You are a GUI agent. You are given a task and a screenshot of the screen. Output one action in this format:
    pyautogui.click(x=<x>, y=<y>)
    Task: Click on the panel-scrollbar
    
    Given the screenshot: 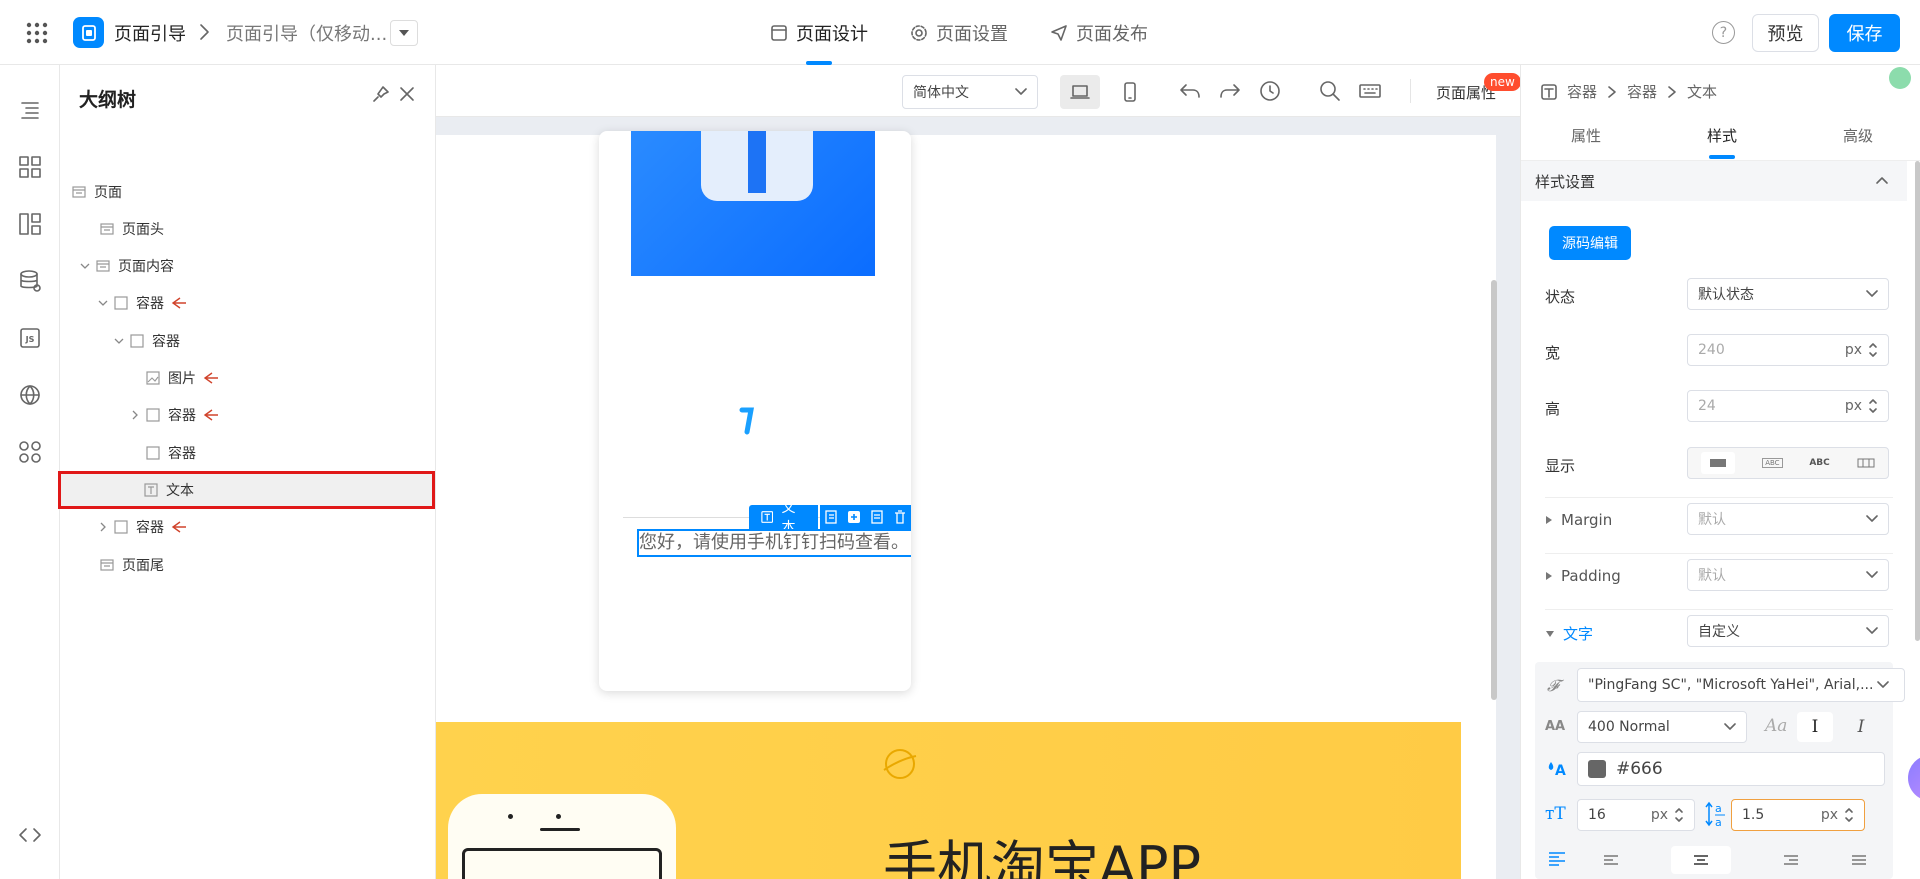 What is the action you would take?
    pyautogui.click(x=1917, y=401)
    